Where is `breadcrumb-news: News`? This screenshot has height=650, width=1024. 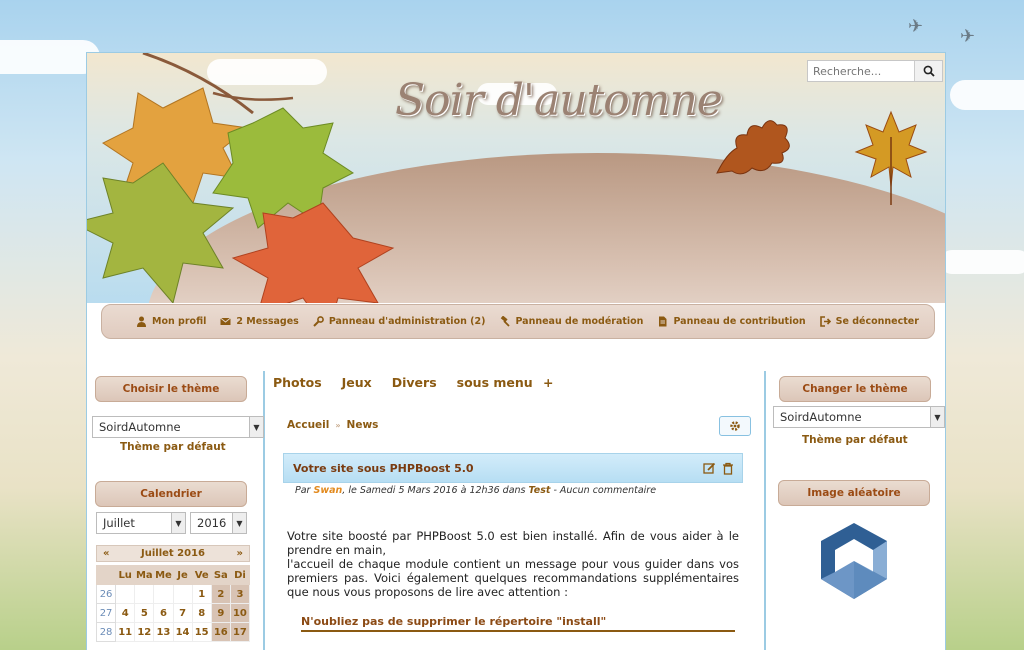 breadcrumb-news: News is located at coordinates (363, 425).